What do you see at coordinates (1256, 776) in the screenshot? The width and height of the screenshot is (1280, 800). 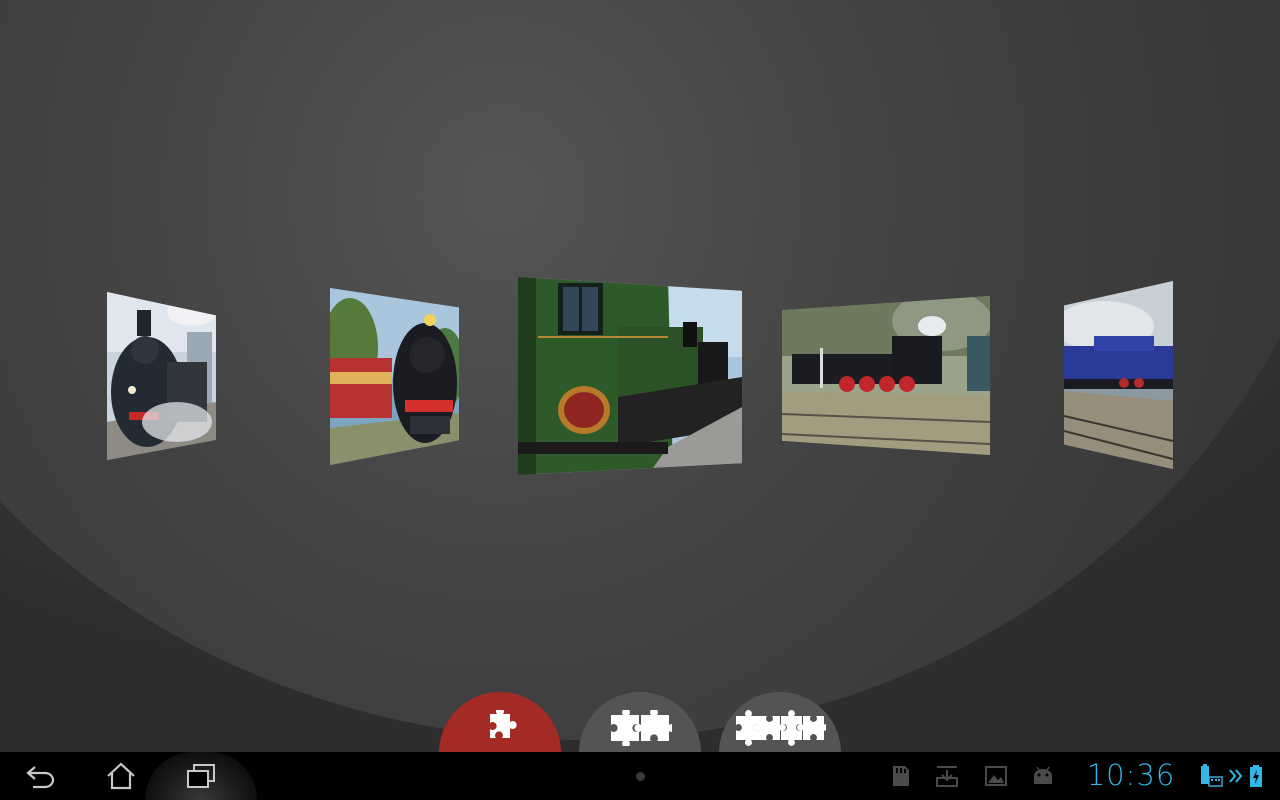 I see `charging-battery-icon` at bounding box center [1256, 776].